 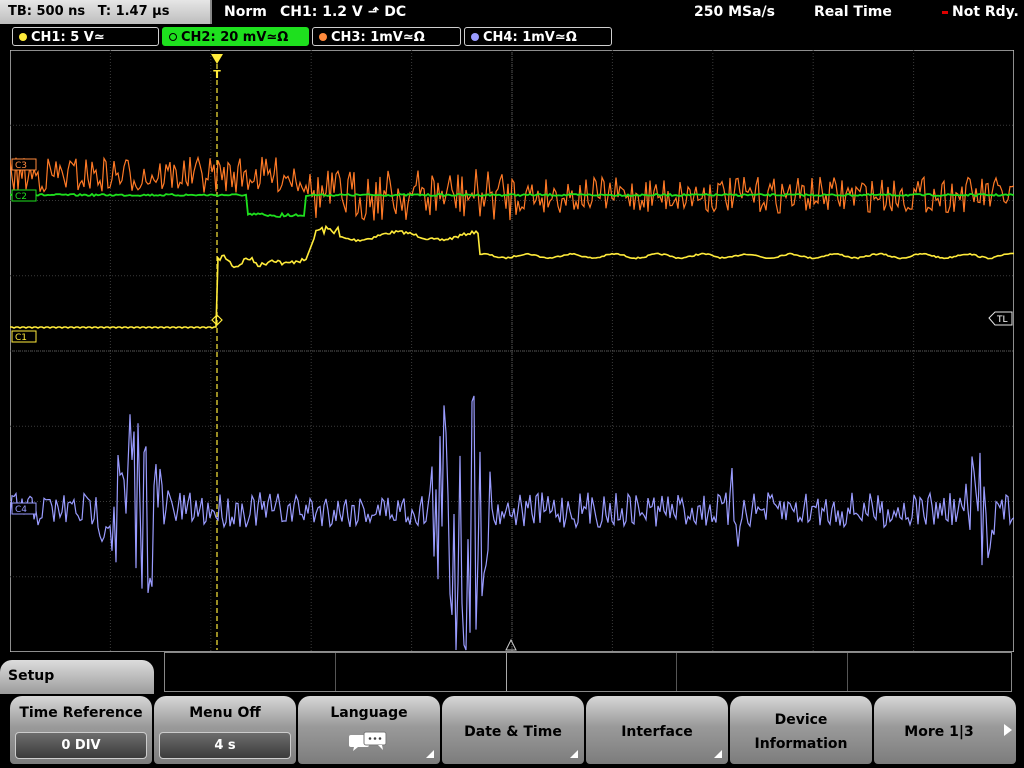 What do you see at coordinates (81, 713) in the screenshot?
I see `time-reference-label: Time Reference` at bounding box center [81, 713].